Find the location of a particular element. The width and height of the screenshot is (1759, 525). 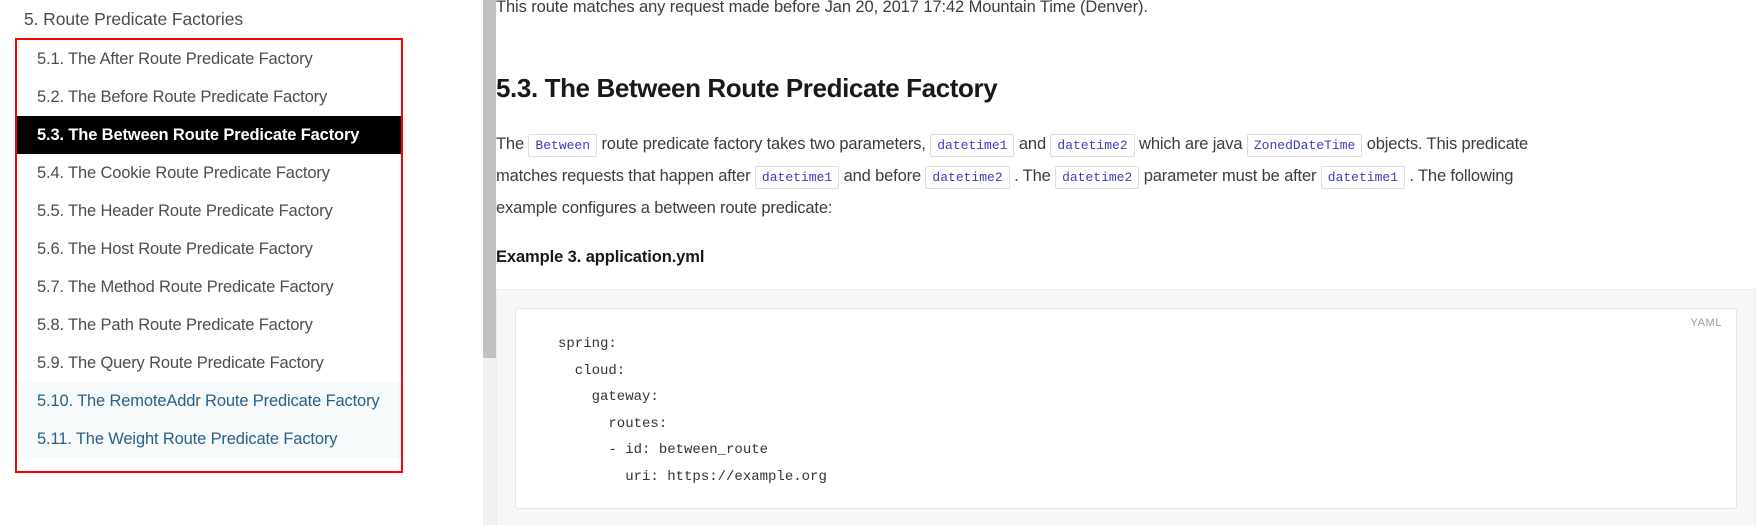

toc-item-5-5: 5.5. The Header Route Predicate Factory is located at coordinates (209, 211).